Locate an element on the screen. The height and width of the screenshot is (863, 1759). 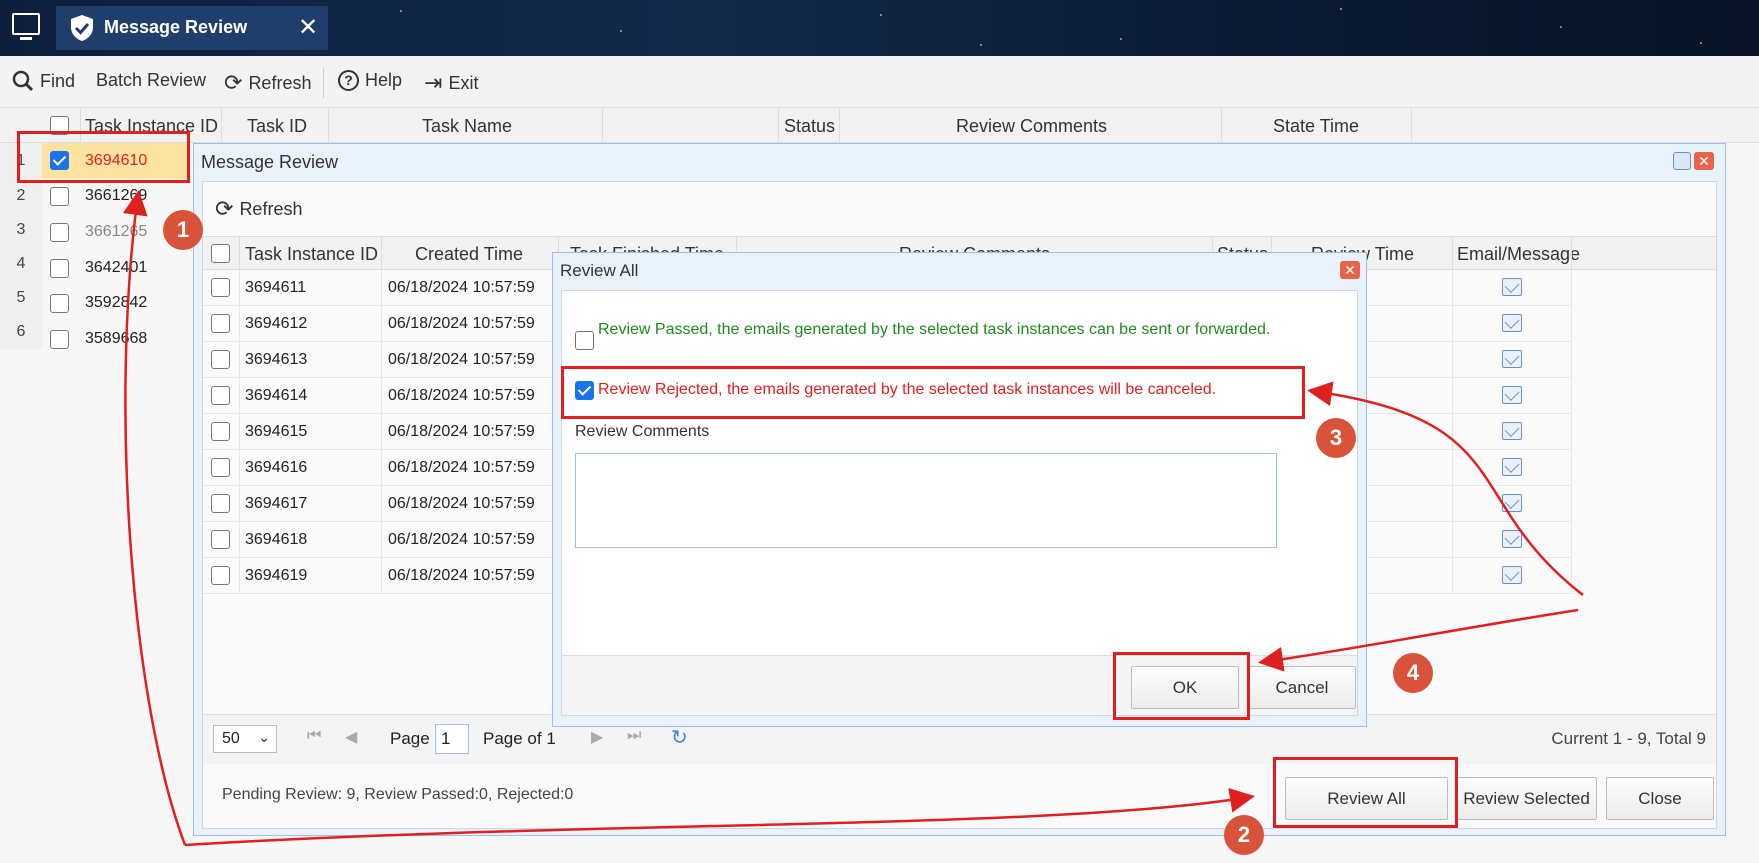
step-badge-4: 4 is located at coordinates (1413, 673).